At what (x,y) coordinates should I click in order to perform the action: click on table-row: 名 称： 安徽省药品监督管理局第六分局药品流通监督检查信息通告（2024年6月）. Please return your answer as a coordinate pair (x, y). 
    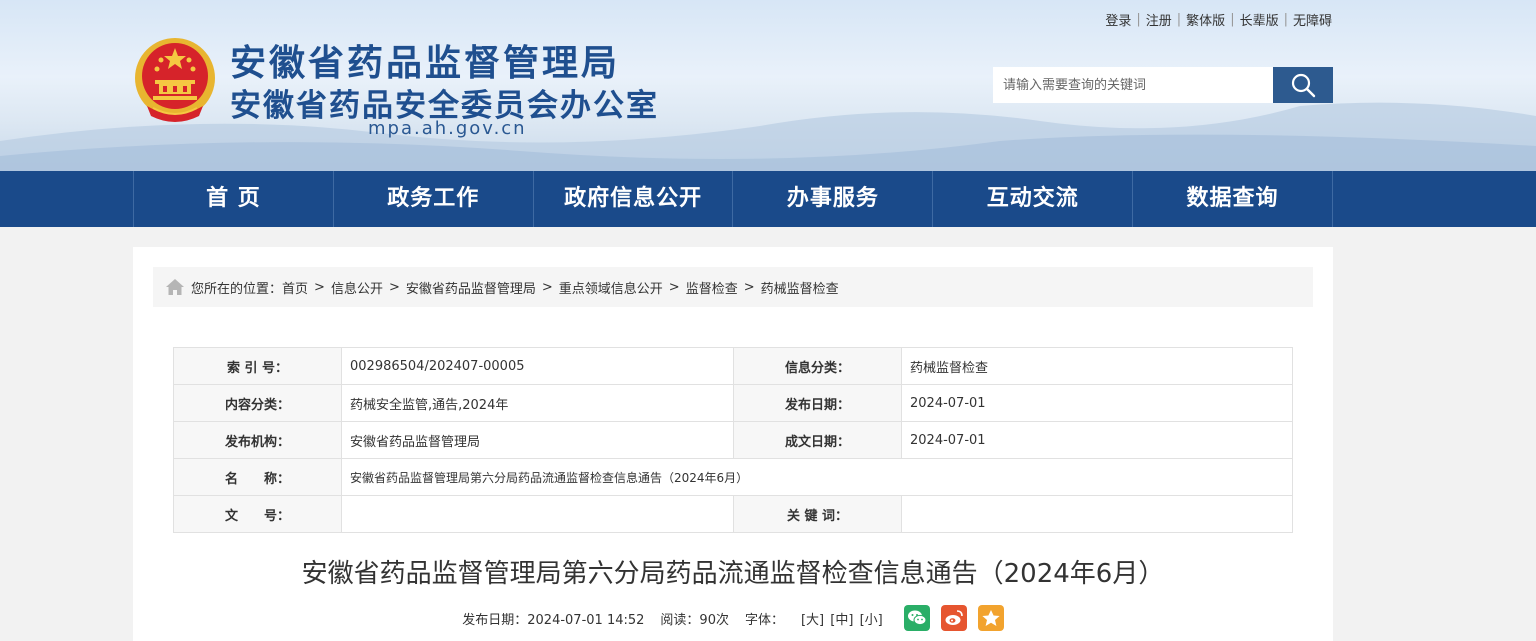
    Looking at the image, I should click on (733, 477).